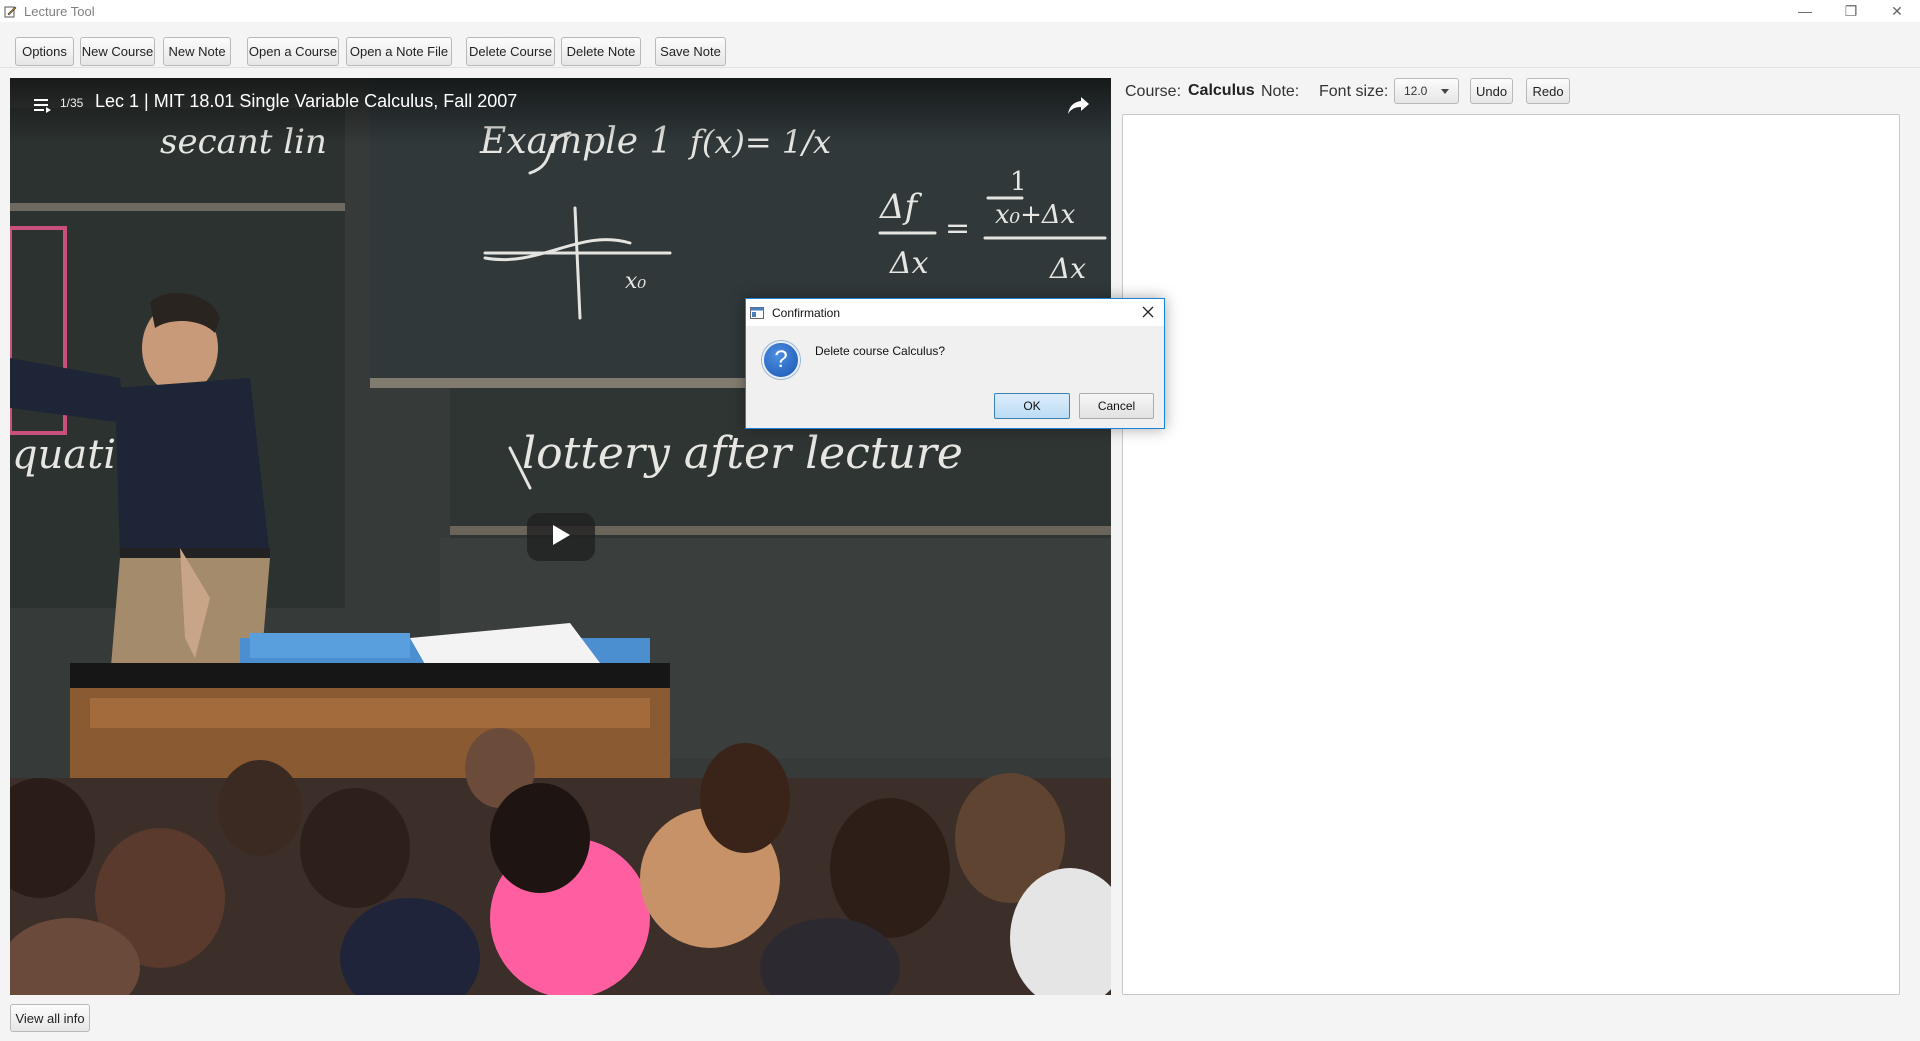 The height and width of the screenshot is (1041, 1920). Describe the element at coordinates (1354, 91) in the screenshot. I see `font-size-label: Font size:` at that location.